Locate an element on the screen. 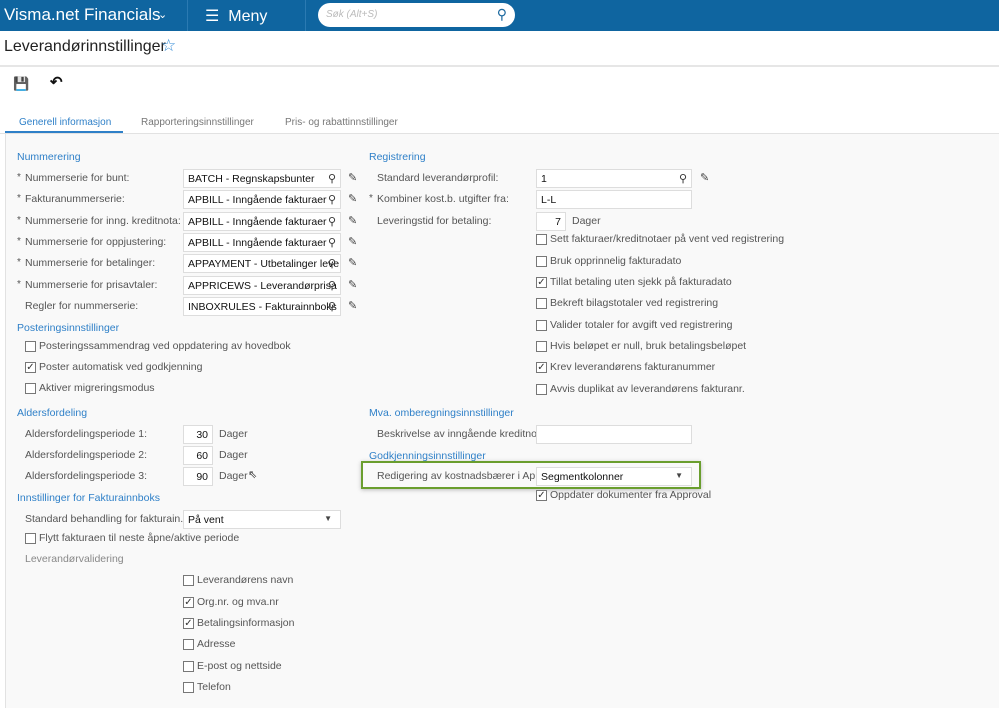 Image resolution: width=999 pixels, height=708 pixels. search-placeholder: Søk (Alt+S) is located at coordinates (352, 14).